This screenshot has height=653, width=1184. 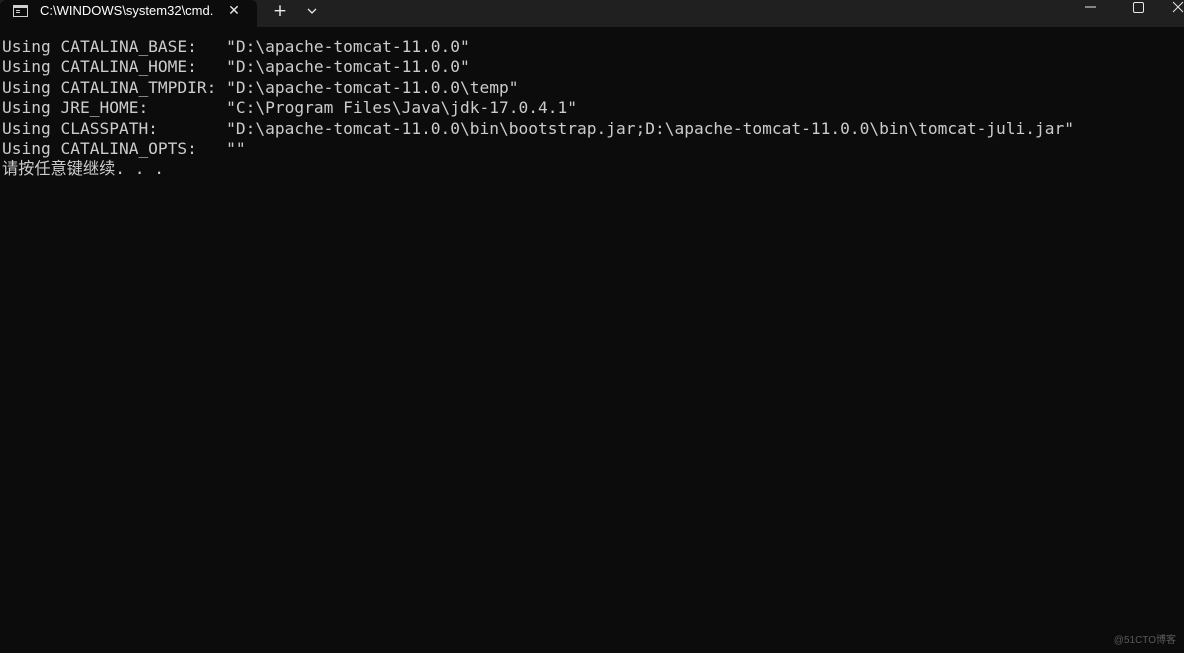 I want to click on tab-close-icon: ✕, so click(x=234, y=11).